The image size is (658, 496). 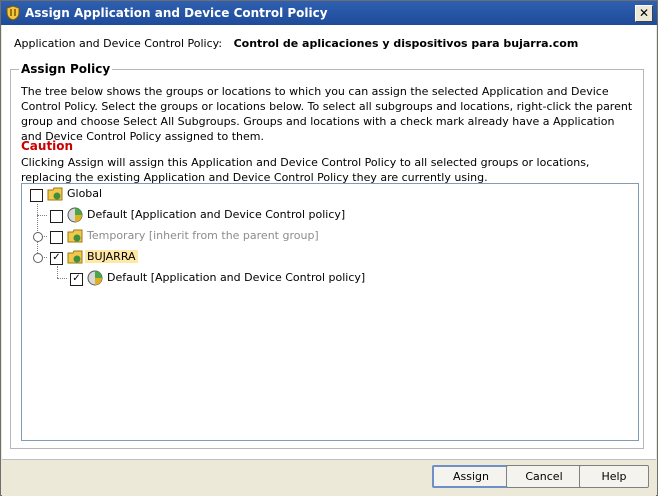 What do you see at coordinates (118, 43) in the screenshot?
I see `policy-label: Application and Device Control Policy:` at bounding box center [118, 43].